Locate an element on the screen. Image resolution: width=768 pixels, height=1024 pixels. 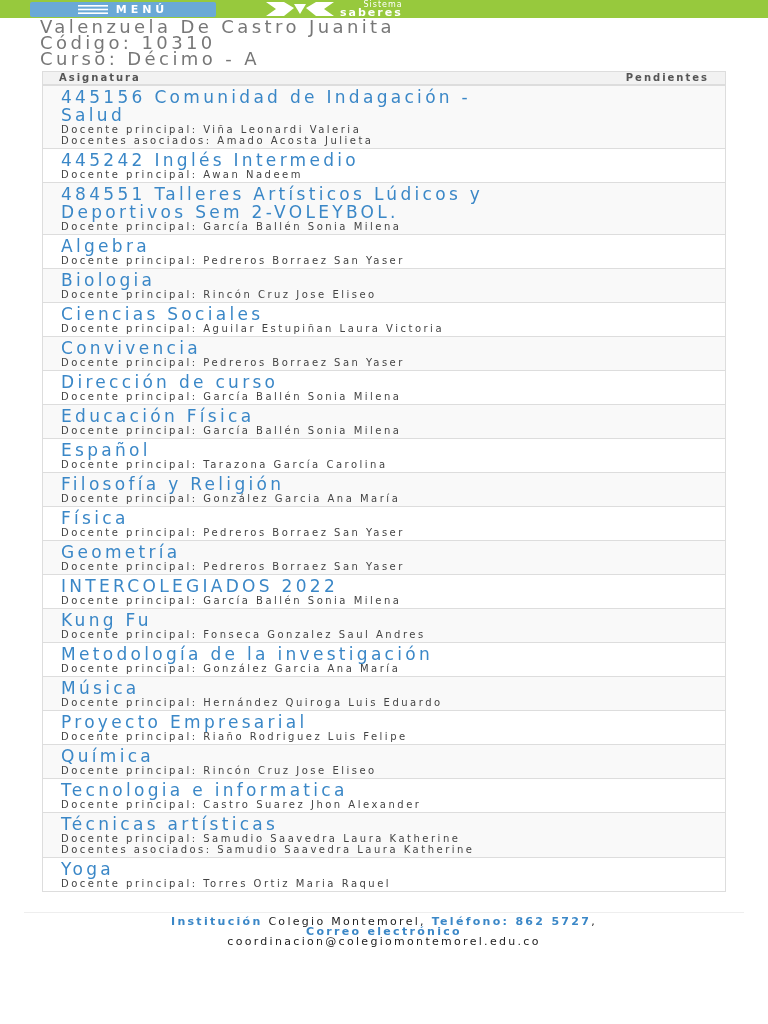
subject-link: 445242 Inglés Intermedio is located at coordinates (291, 160).